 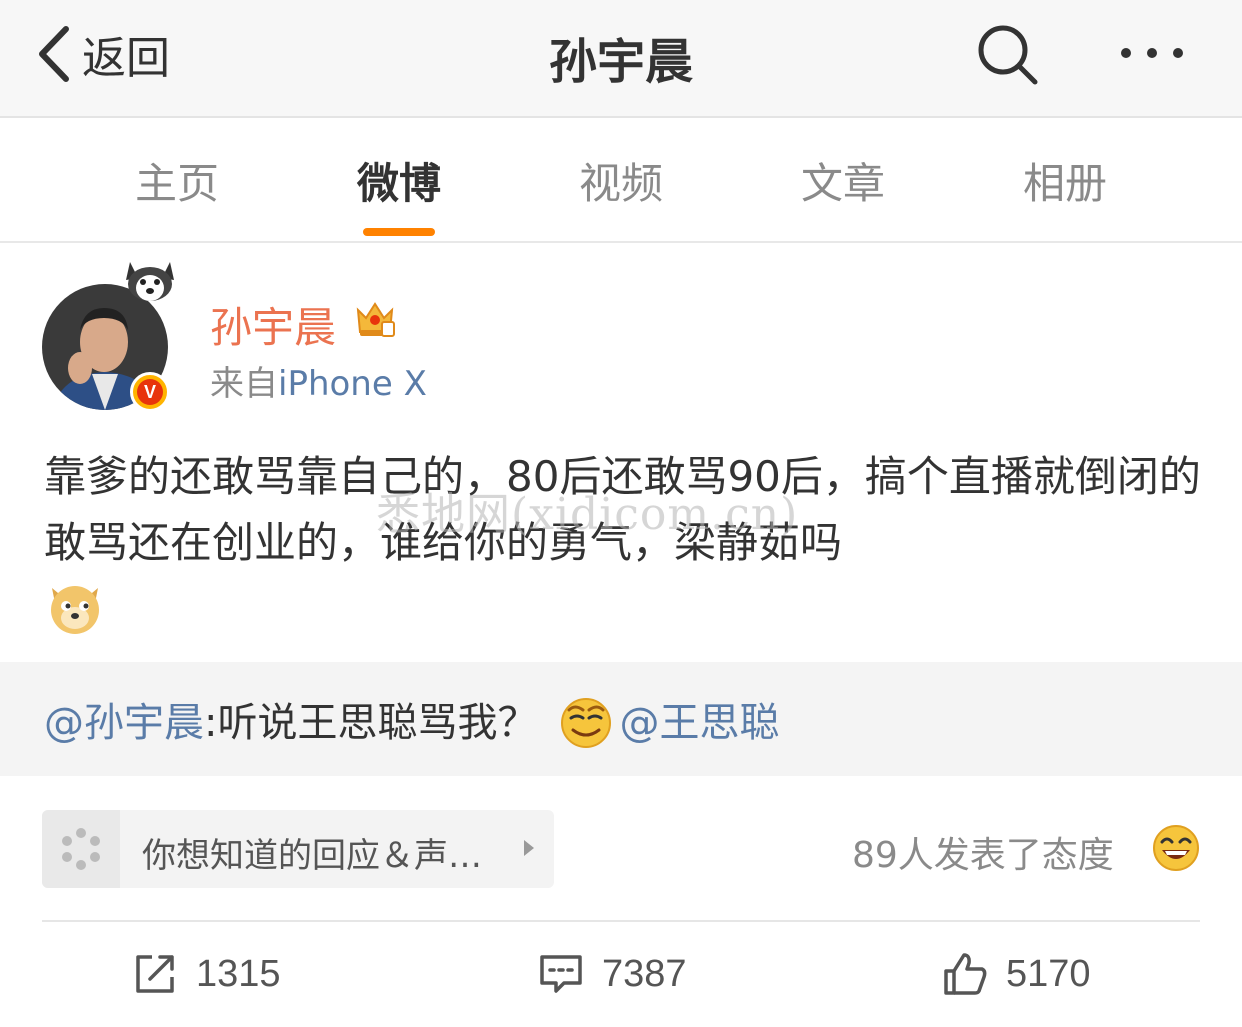 I want to click on tab-video: 视频, so click(x=621, y=180).